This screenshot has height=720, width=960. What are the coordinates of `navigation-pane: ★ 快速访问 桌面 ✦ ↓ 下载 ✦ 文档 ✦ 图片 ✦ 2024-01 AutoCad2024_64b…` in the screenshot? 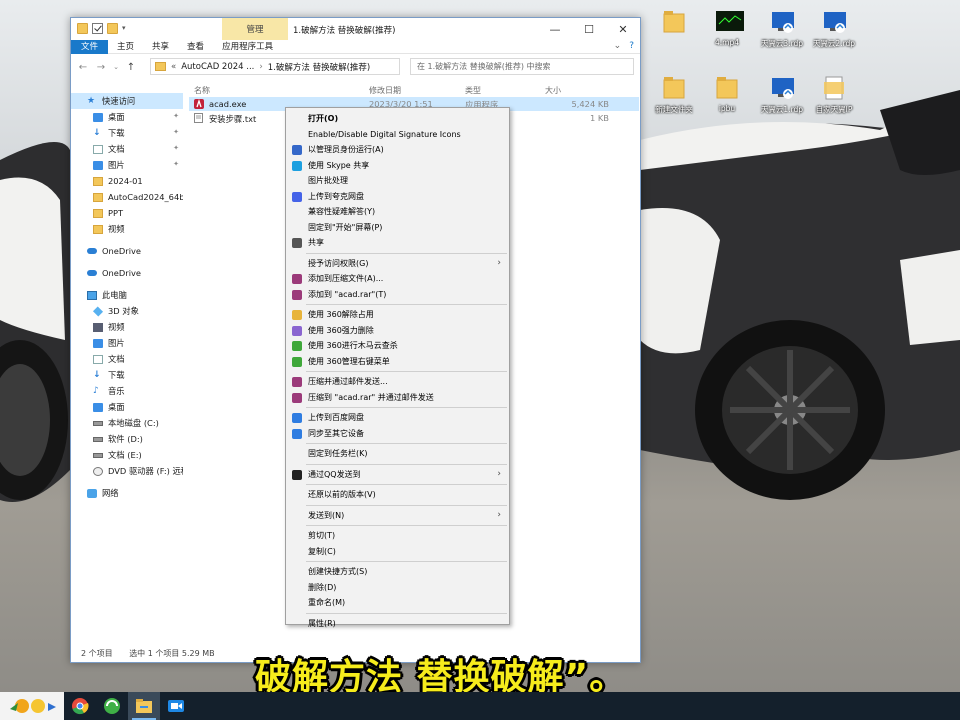 It's located at (127, 373).